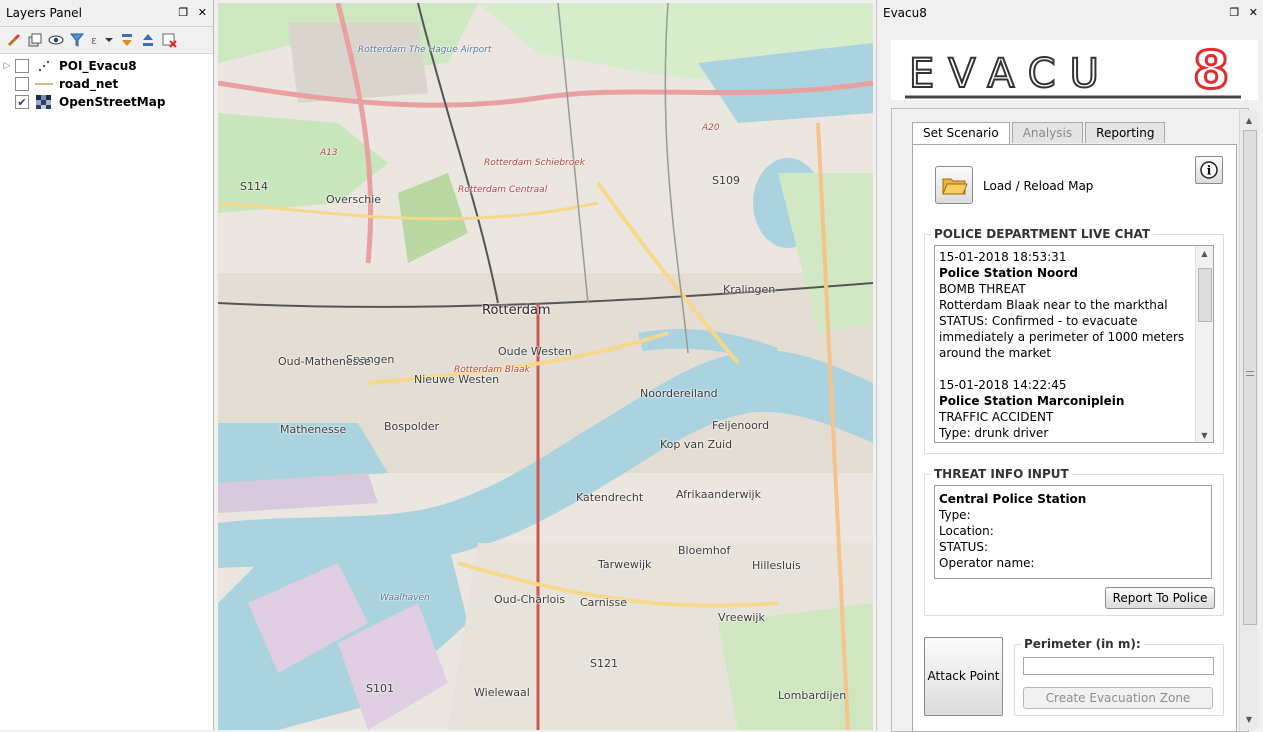 This screenshot has height=732, width=1263. I want to click on map-label: Oud-Mathenesse, so click(324, 361).